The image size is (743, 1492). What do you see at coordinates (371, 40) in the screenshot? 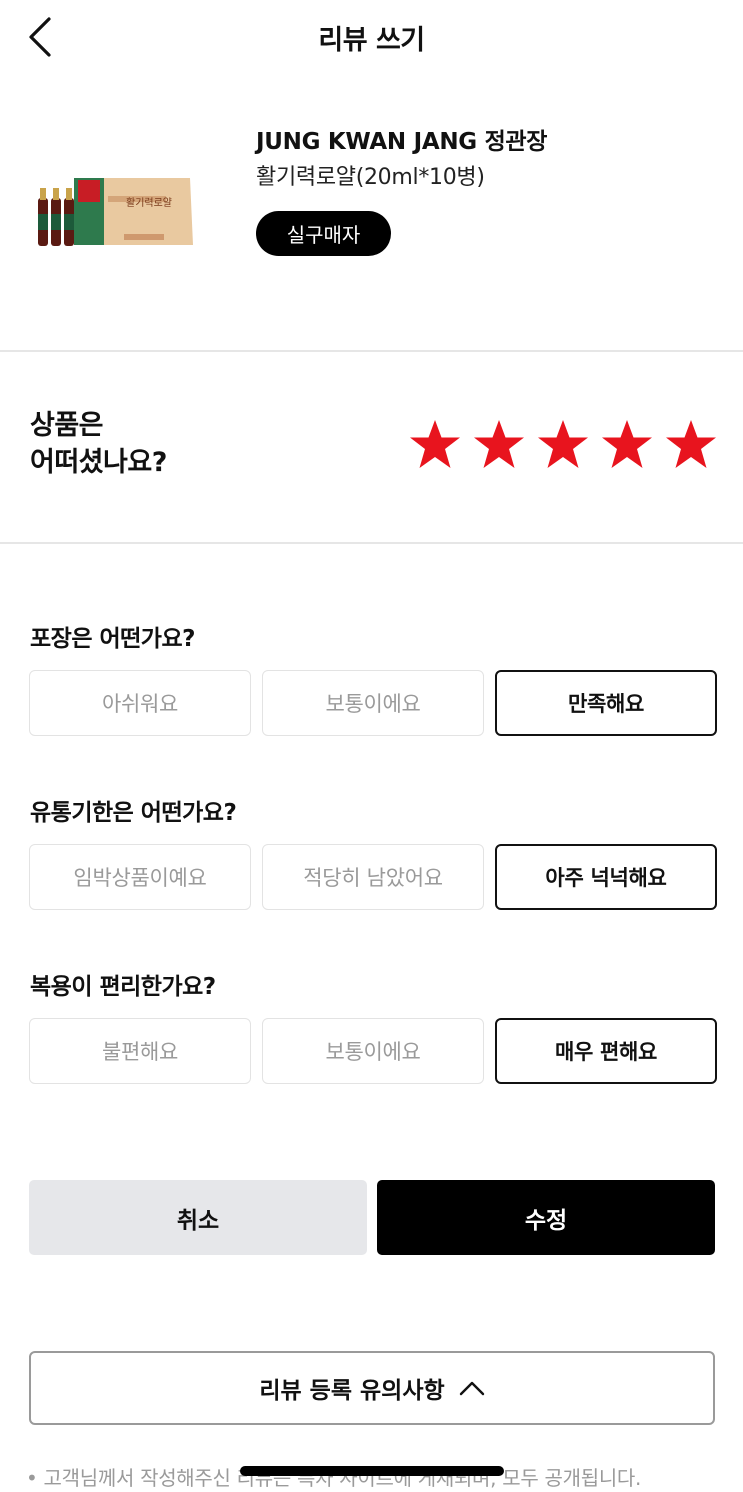
I see `page-title: 리뷰 쓰기` at bounding box center [371, 40].